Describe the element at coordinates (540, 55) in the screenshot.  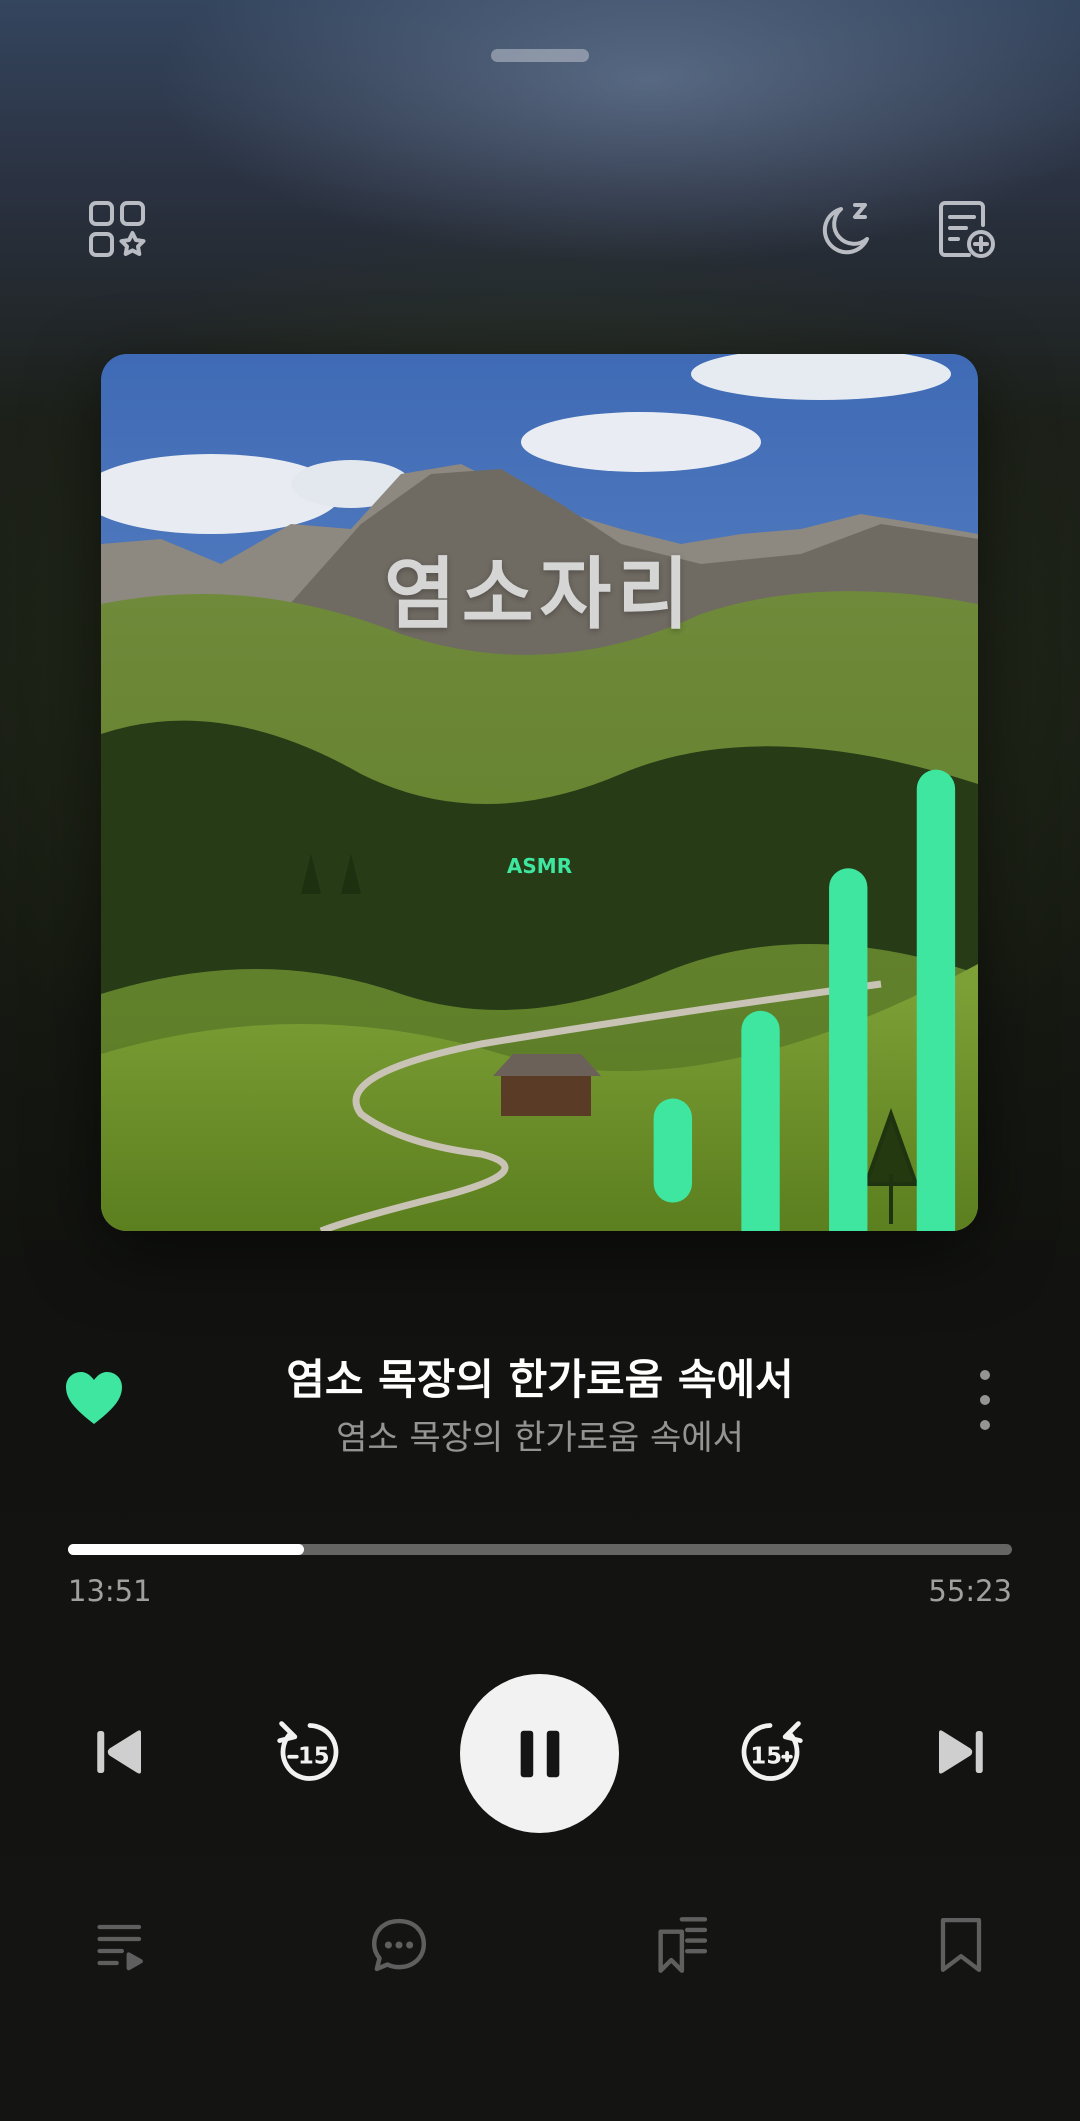
I see `sheet-grab-handle` at that location.